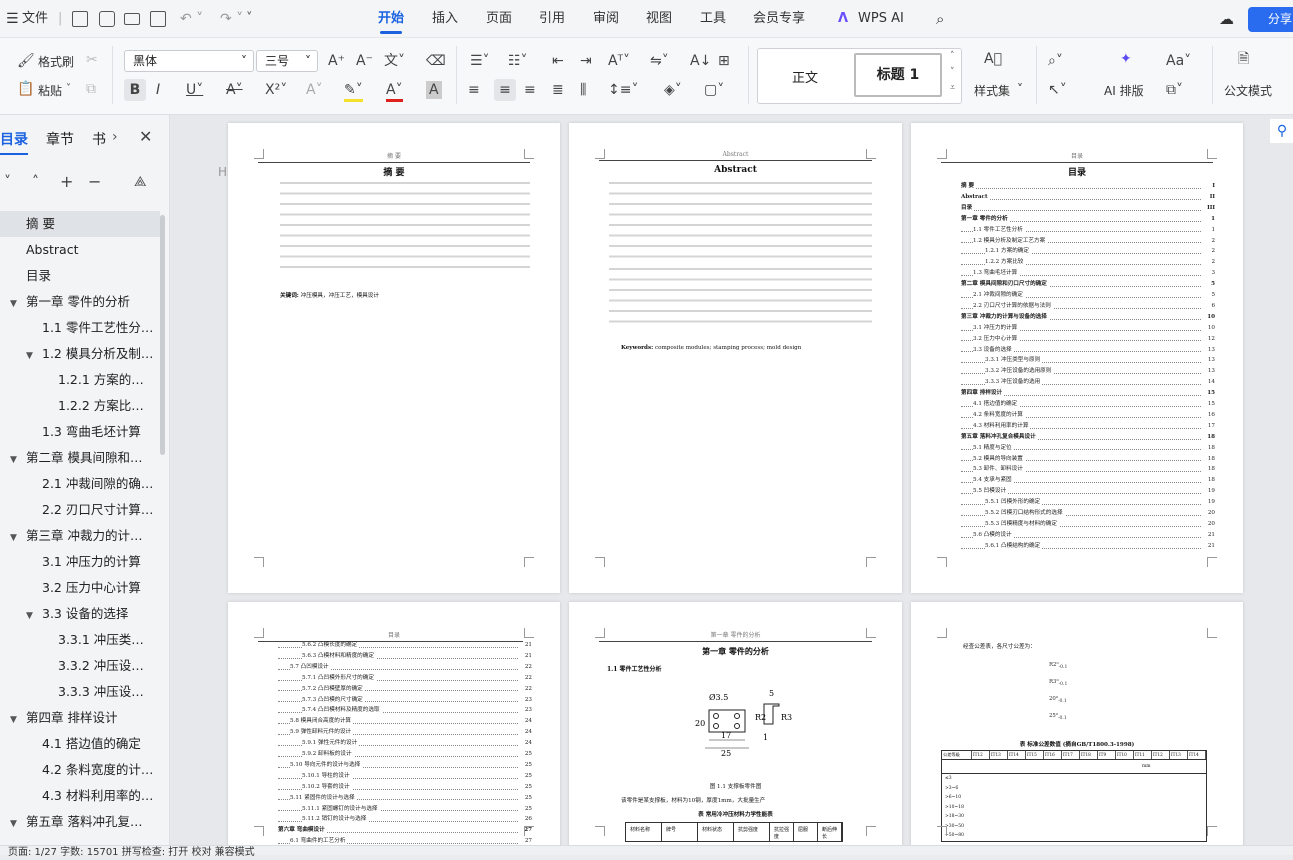  I want to click on toc-entry: 2.1 冲裁间隙的确定 5, so click(1088, 295).